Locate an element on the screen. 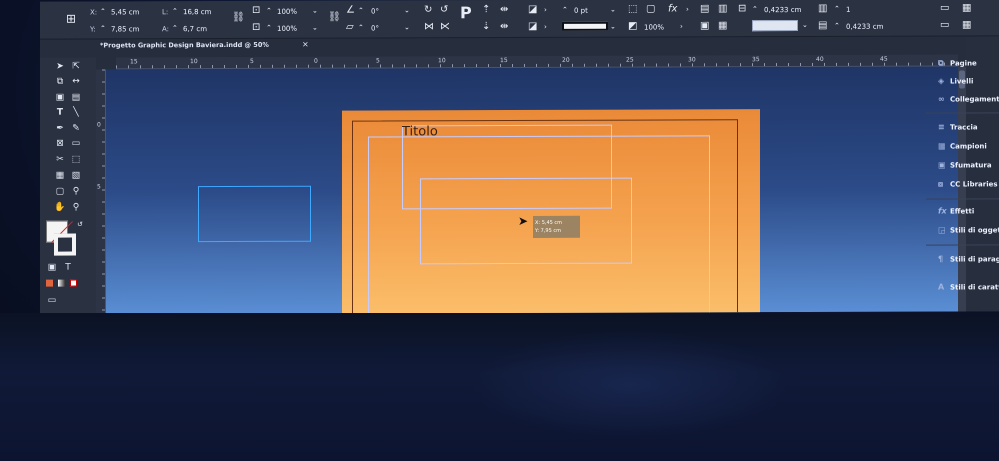 This screenshot has height=461, width=999. gap-tool-icon: ↔ is located at coordinates (76, 82).